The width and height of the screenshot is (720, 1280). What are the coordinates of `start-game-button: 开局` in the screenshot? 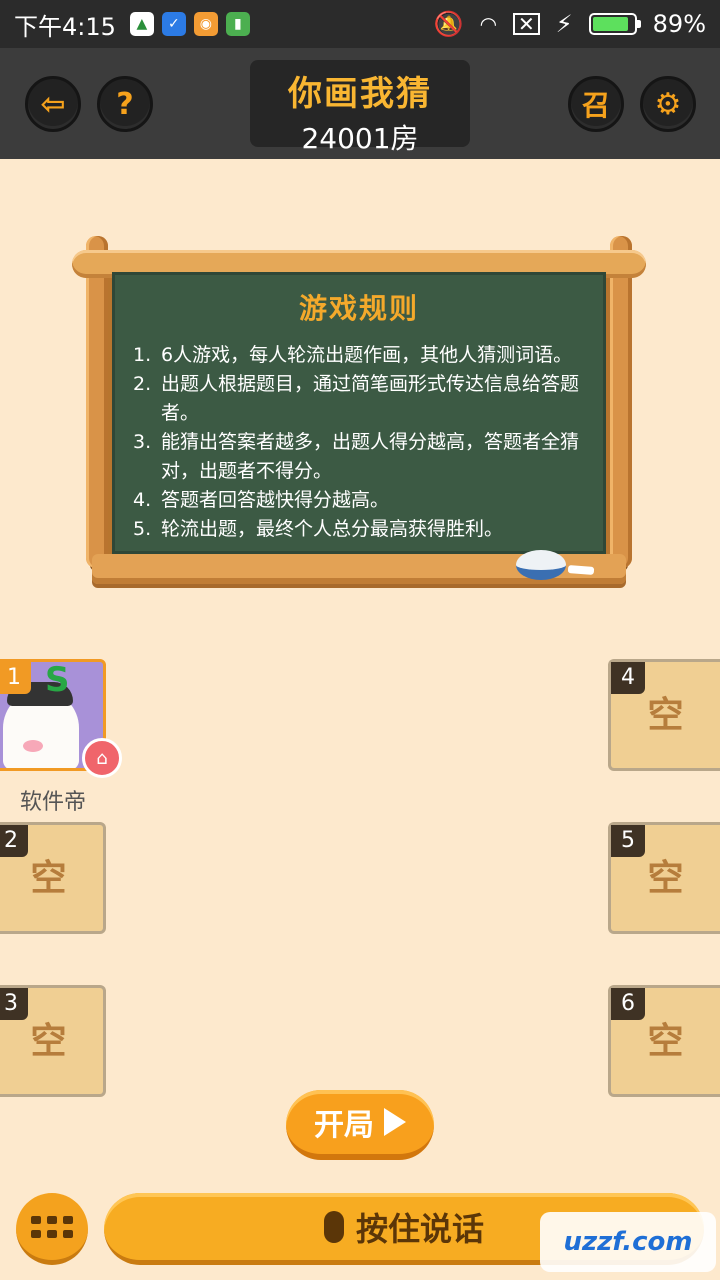 It's located at (360, 1125).